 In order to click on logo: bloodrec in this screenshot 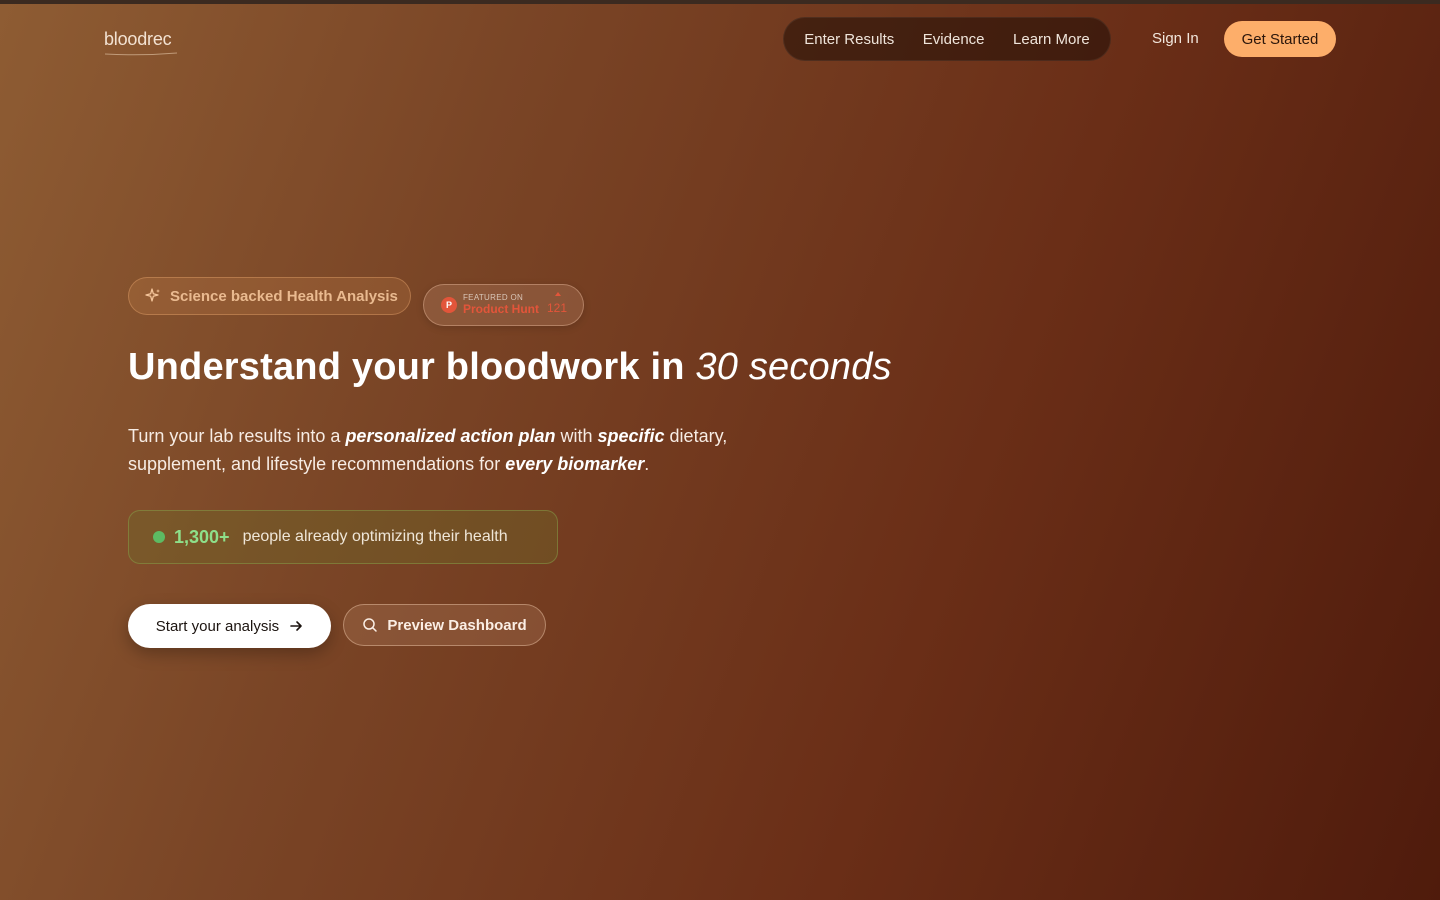, I will do `click(138, 39)`.